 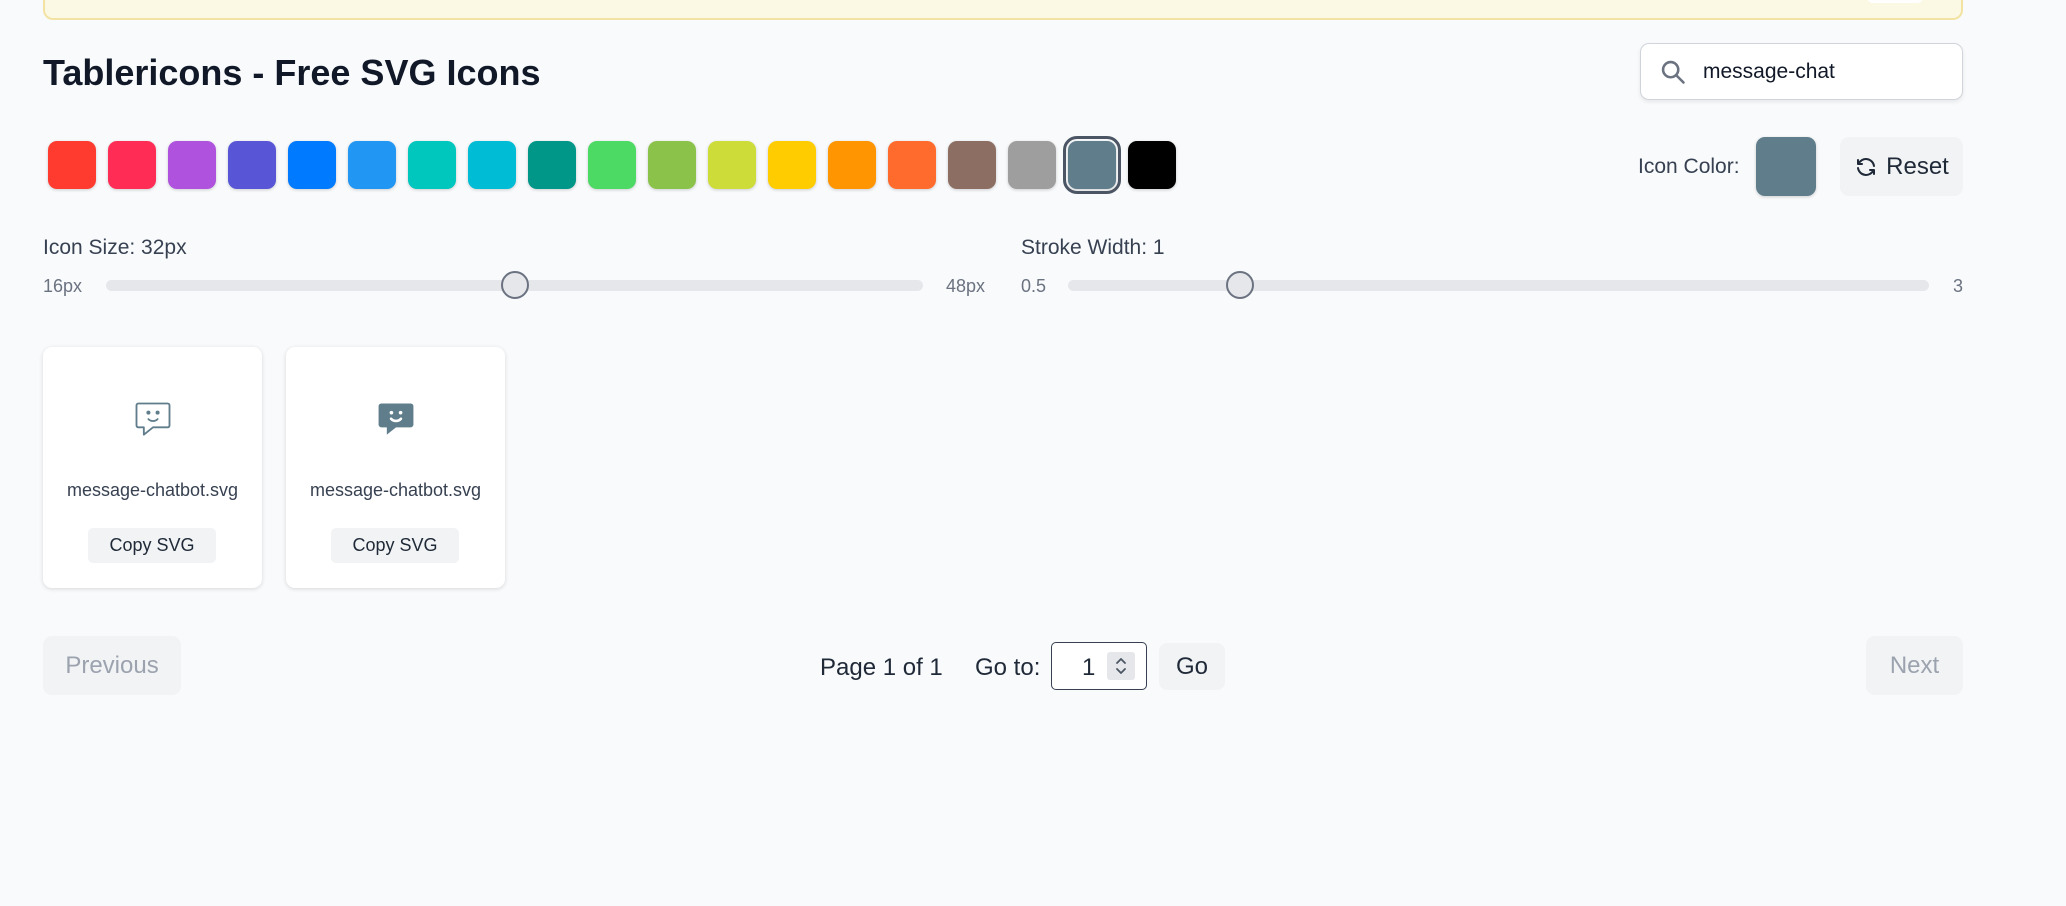 I want to click on color-swatches, so click(x=618, y=165).